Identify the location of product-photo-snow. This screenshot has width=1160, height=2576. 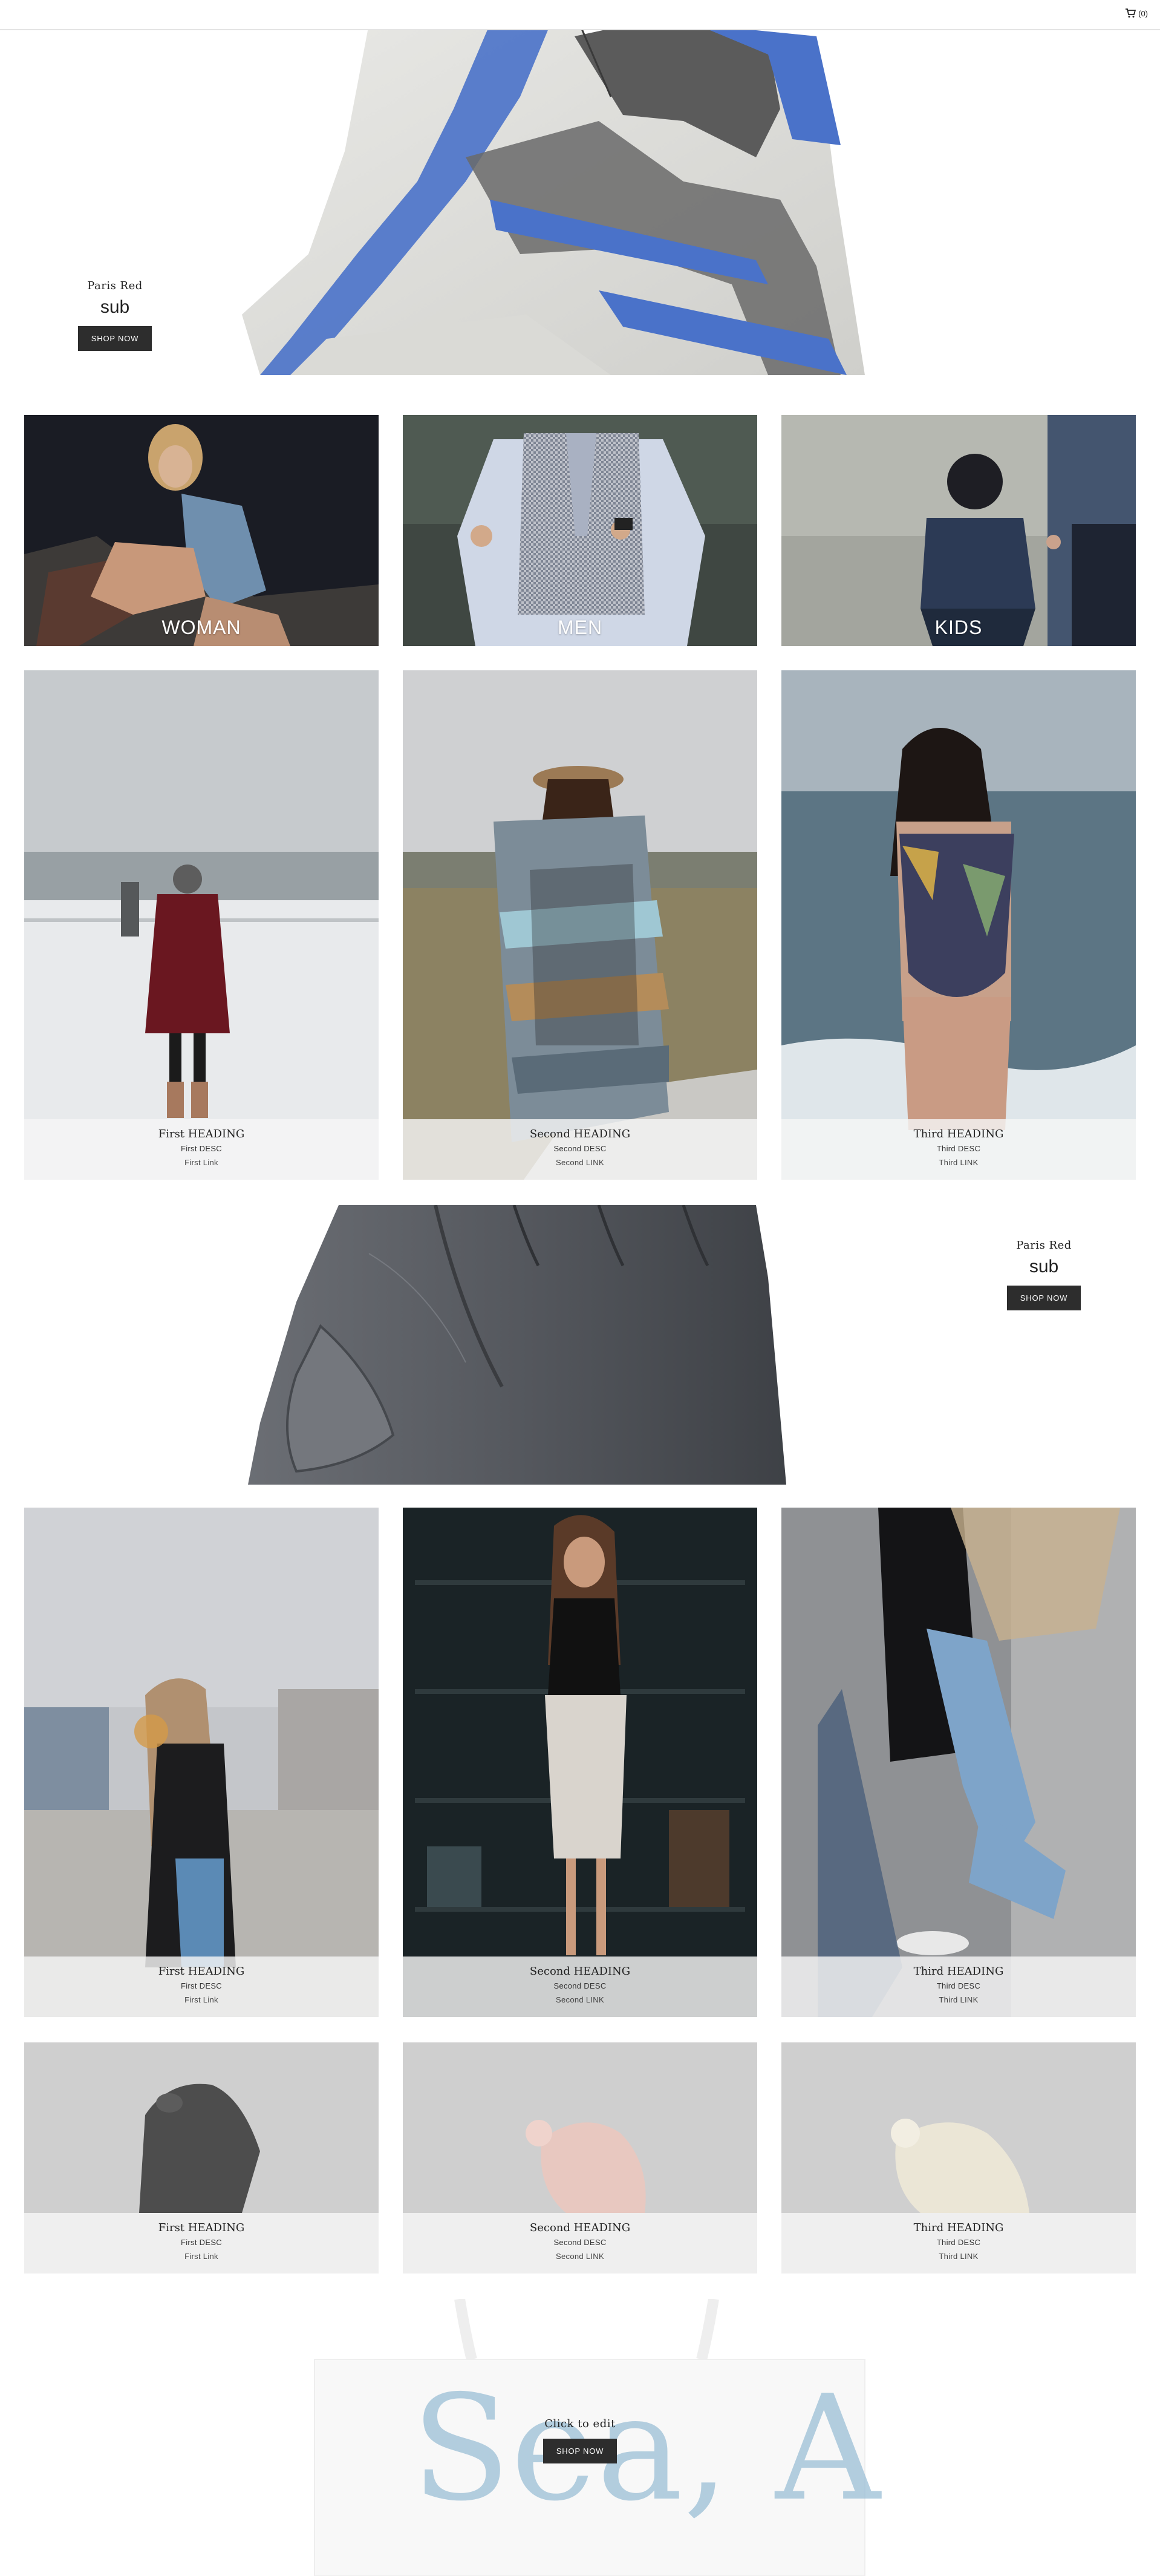
(202, 925).